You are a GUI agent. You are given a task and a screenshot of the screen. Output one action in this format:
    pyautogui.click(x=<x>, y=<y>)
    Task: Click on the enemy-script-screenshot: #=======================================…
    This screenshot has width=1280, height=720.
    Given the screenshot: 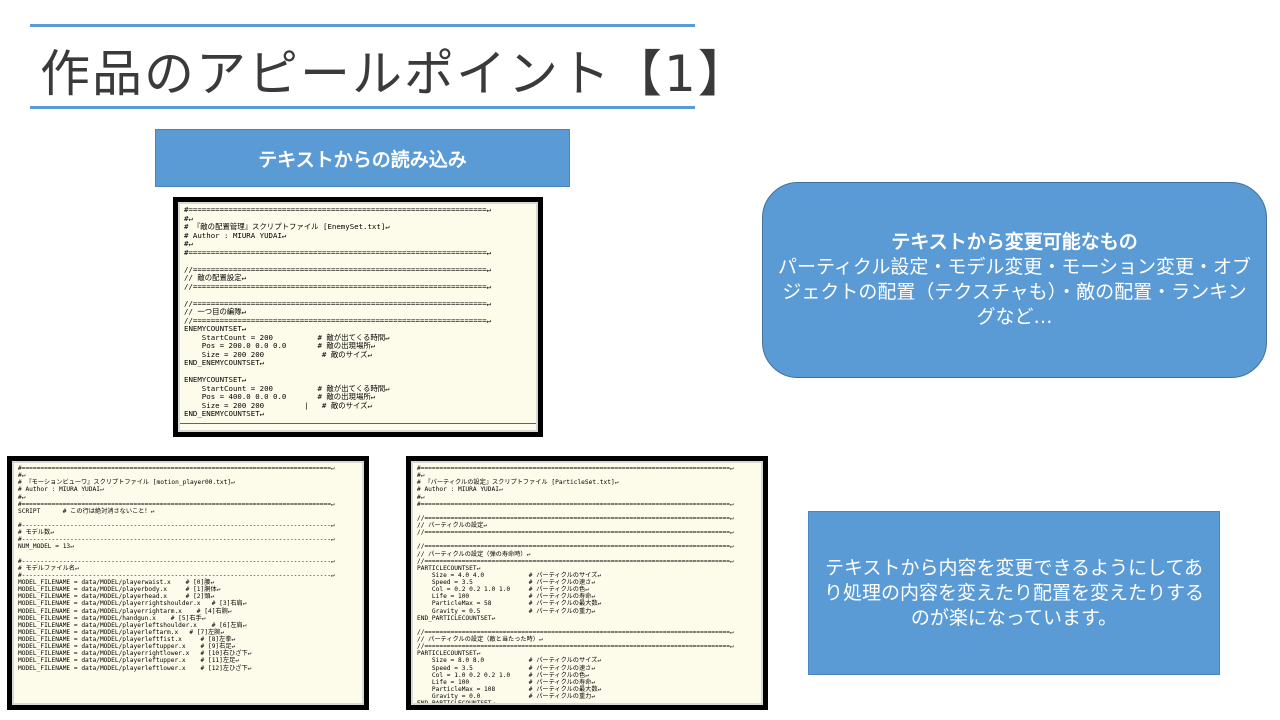 What is the action you would take?
    pyautogui.click(x=358, y=317)
    